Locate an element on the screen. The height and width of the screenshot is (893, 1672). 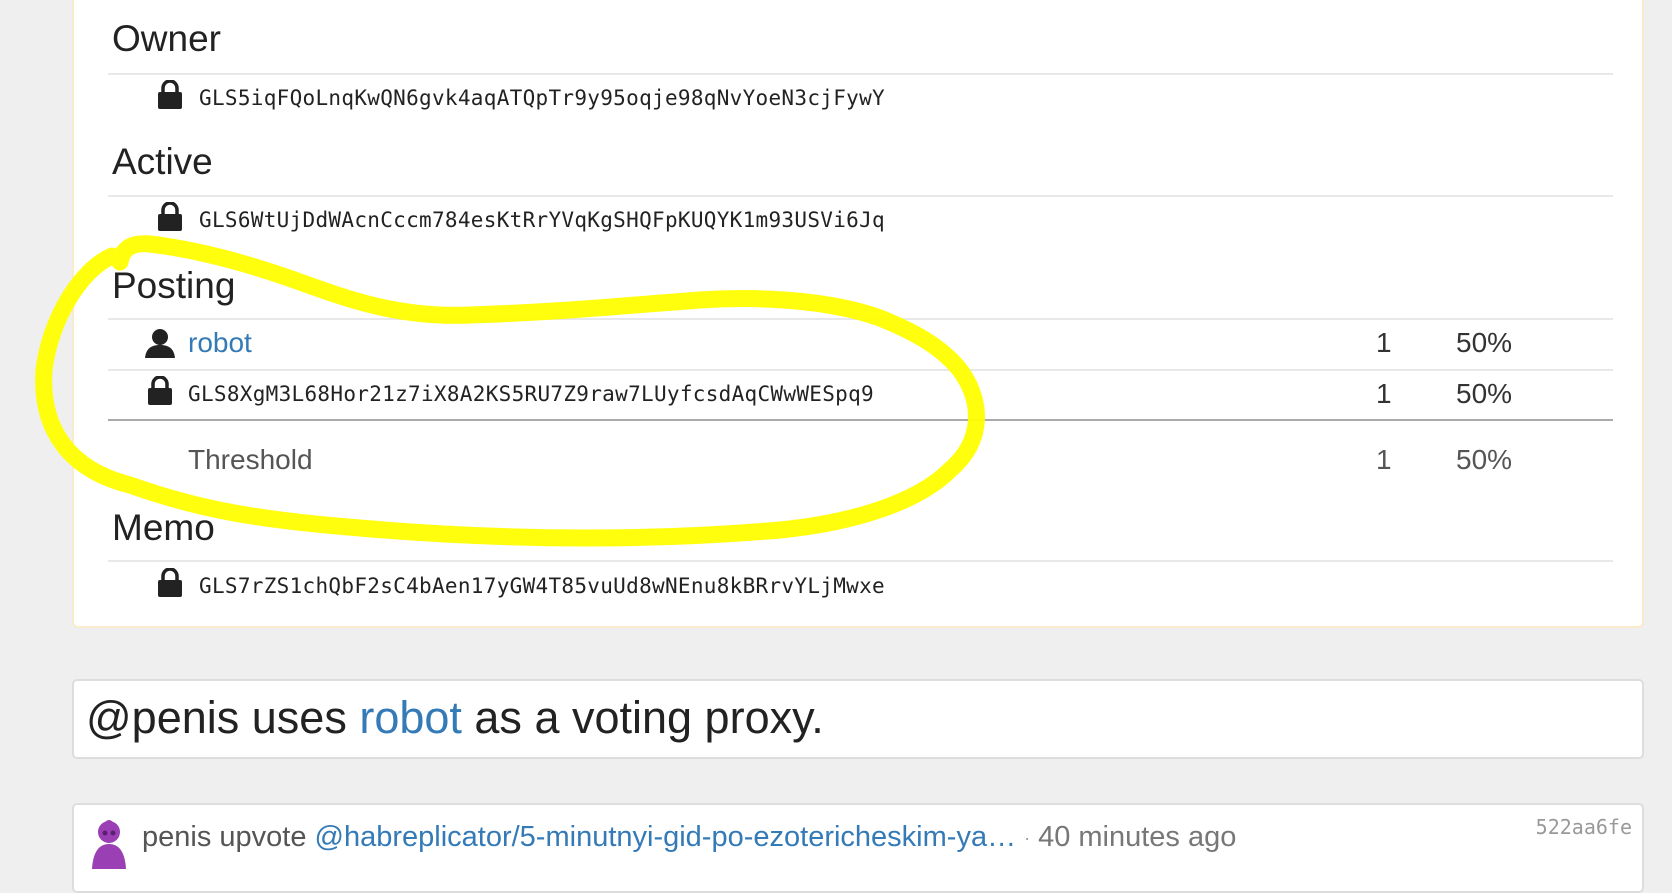
owner-divider is located at coordinates (860, 74).